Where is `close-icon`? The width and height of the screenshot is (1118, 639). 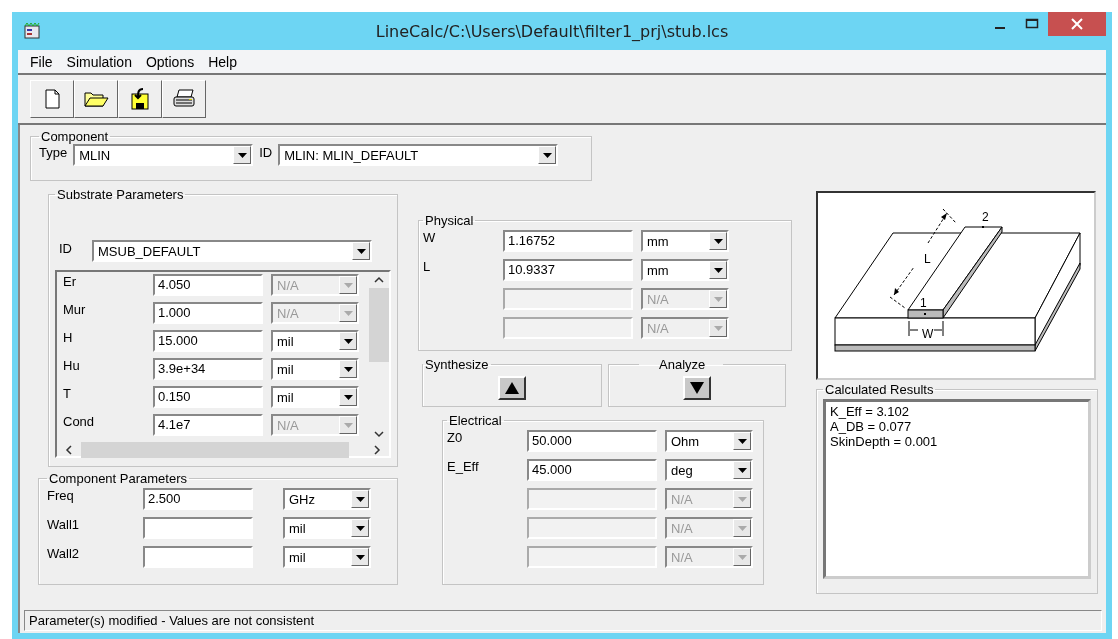
close-icon is located at coordinates (1077, 24).